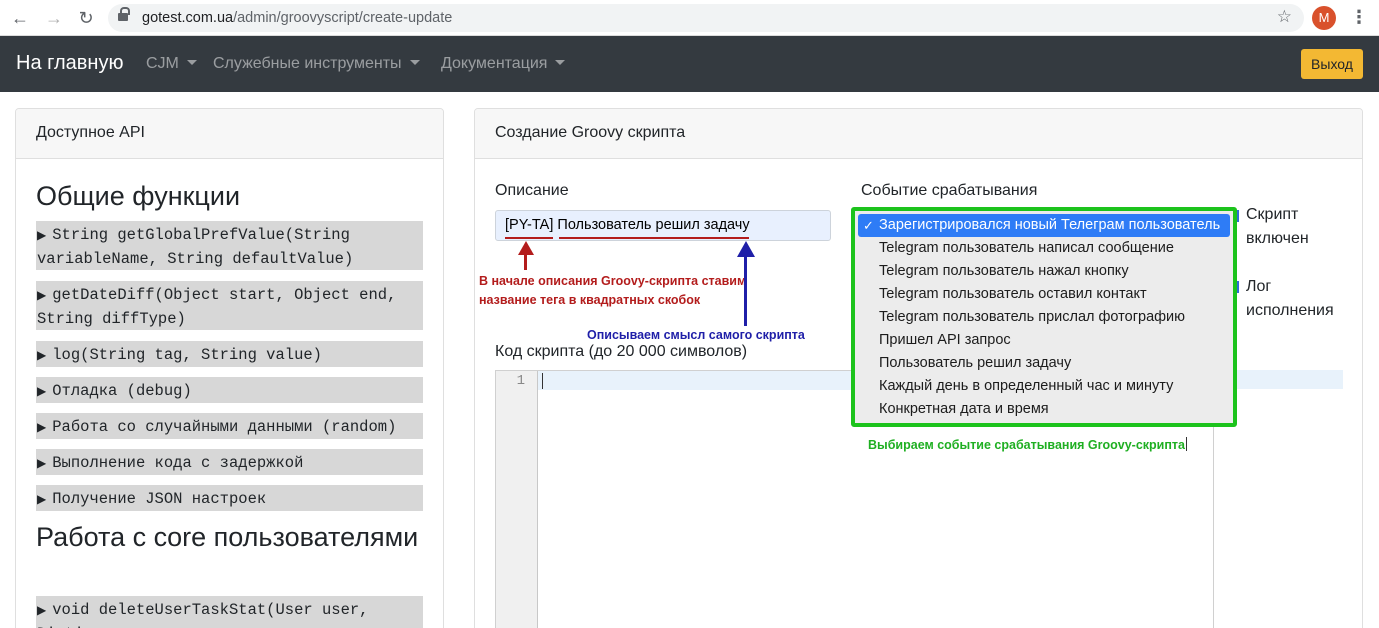 The height and width of the screenshot is (628, 1379). Describe the element at coordinates (1044, 340) in the screenshot. I see `event-option: Пришел API запрос` at that location.